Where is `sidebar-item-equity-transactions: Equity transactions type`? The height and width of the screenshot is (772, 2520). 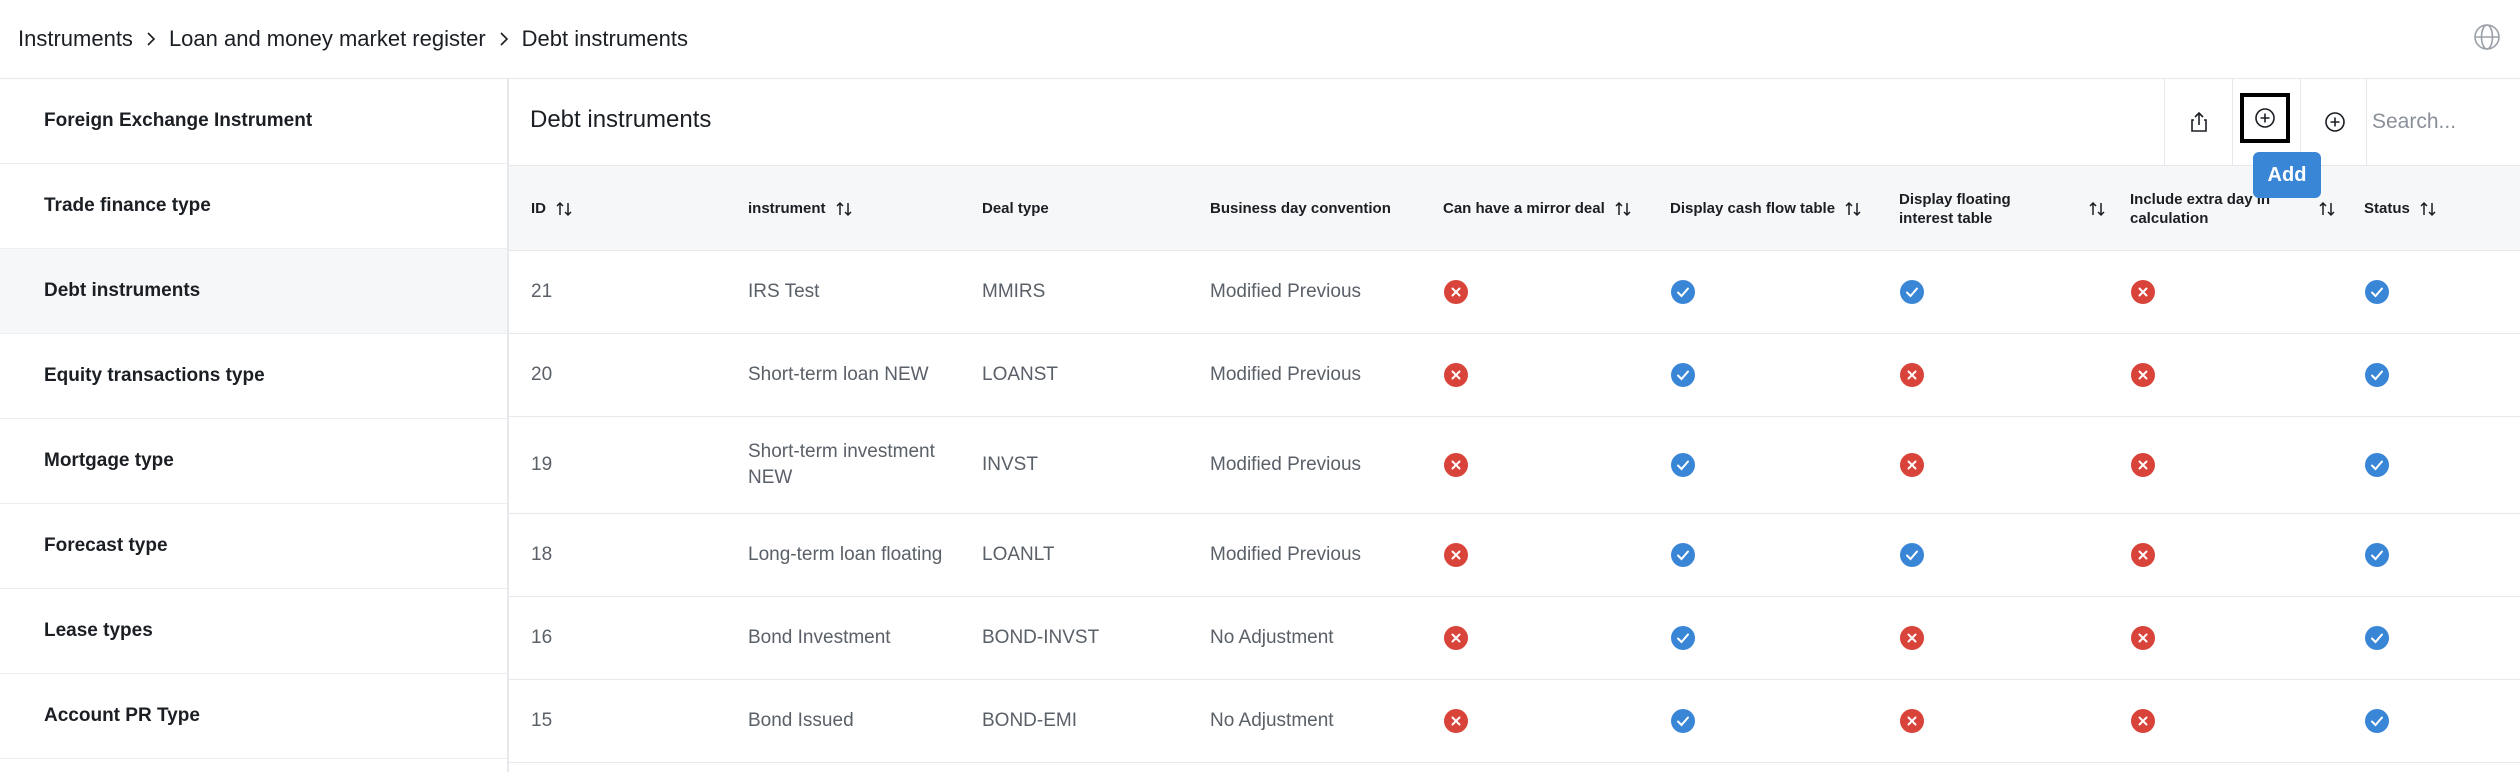
sidebar-item-equity-transactions: Equity transactions type is located at coordinates (253, 376).